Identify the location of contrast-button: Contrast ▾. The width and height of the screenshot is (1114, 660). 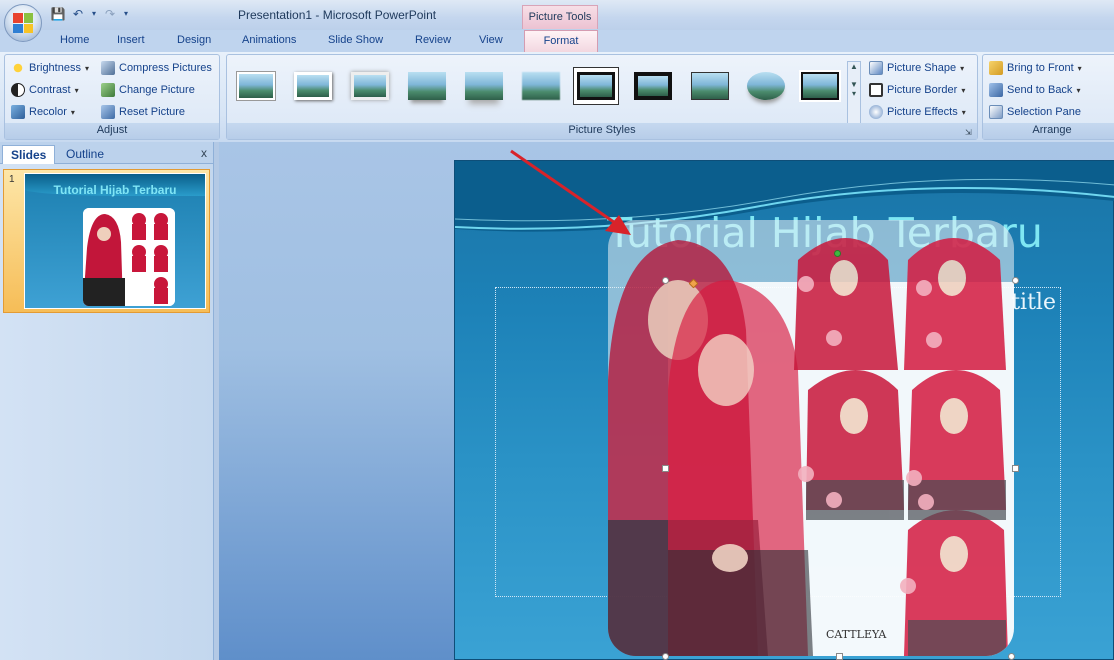
(45, 90).